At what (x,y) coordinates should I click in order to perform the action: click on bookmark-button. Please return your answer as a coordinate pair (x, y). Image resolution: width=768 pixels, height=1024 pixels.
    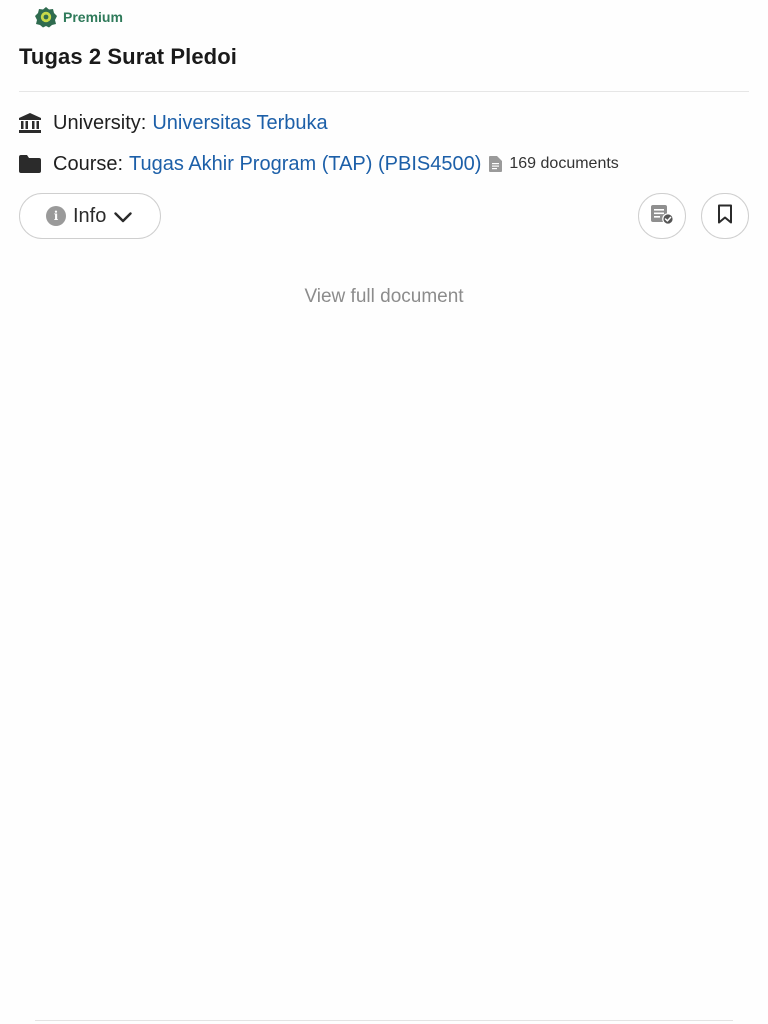
    Looking at the image, I should click on (725, 216).